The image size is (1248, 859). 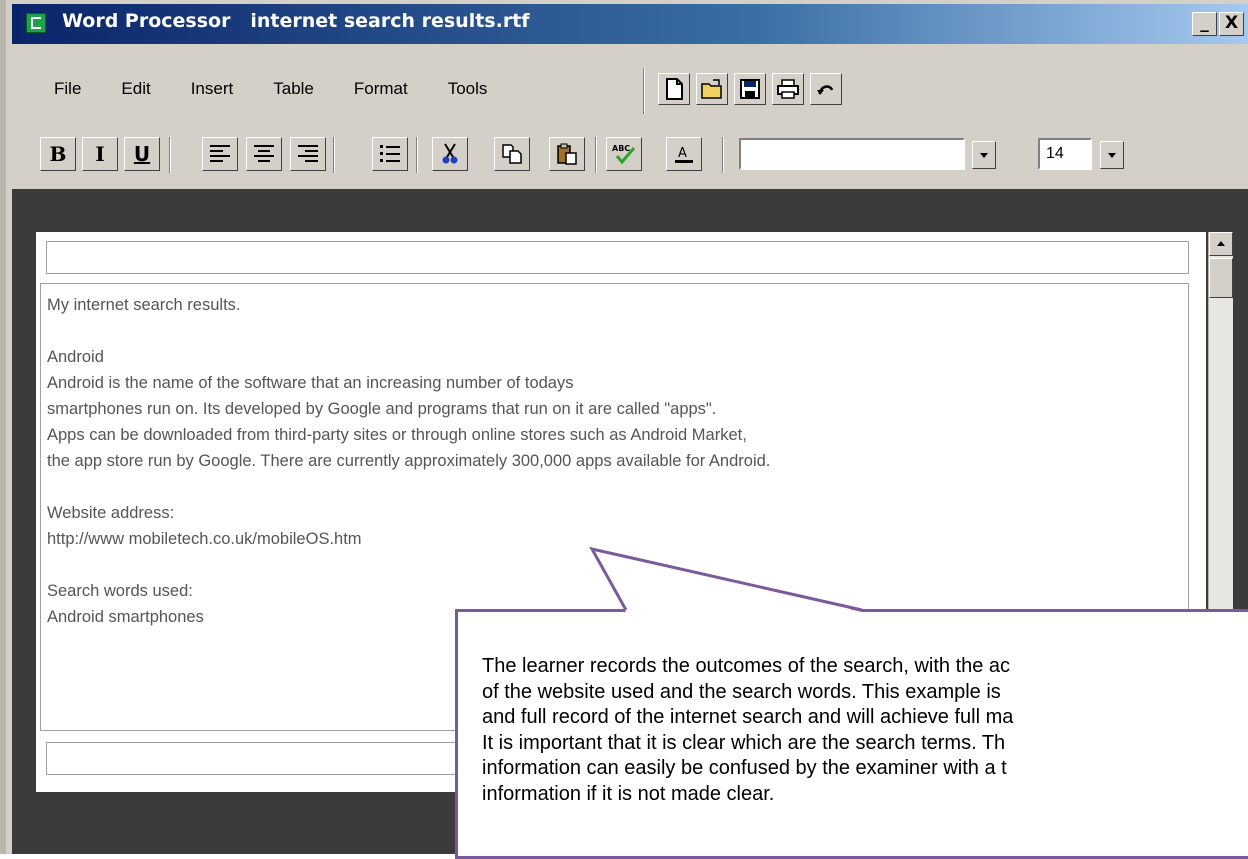 I want to click on align-left-button, so click(x=220, y=154).